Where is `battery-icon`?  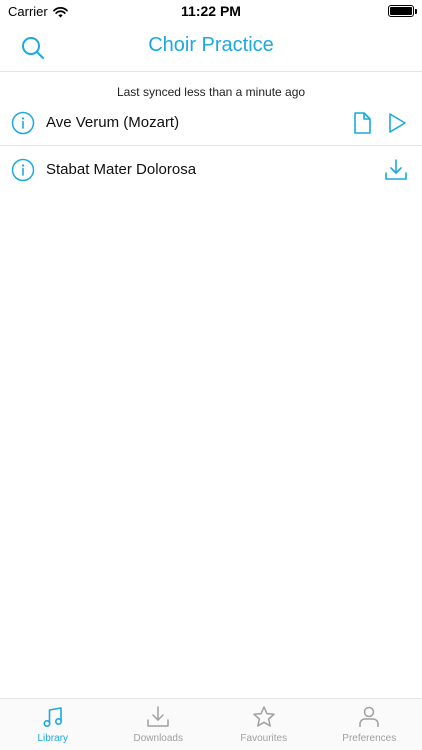 battery-icon is located at coordinates (402, 11).